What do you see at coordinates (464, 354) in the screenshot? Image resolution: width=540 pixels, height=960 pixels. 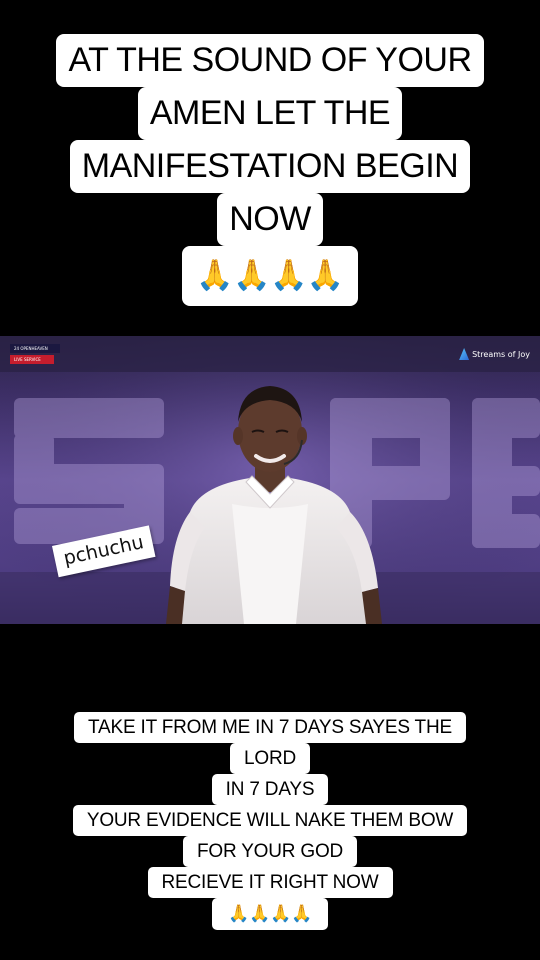 I see `streams-of-joy-logo-icon` at bounding box center [464, 354].